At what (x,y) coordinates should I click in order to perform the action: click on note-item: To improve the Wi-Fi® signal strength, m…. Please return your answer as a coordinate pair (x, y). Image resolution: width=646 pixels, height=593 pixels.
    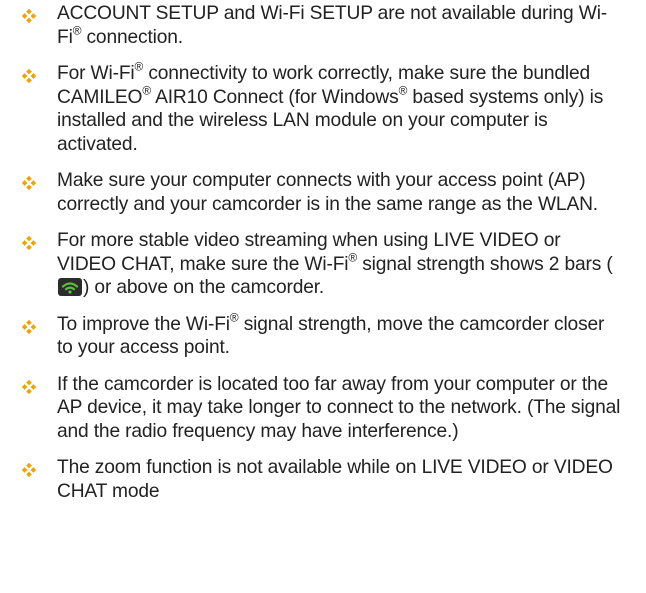
    Looking at the image, I should click on (323, 334).